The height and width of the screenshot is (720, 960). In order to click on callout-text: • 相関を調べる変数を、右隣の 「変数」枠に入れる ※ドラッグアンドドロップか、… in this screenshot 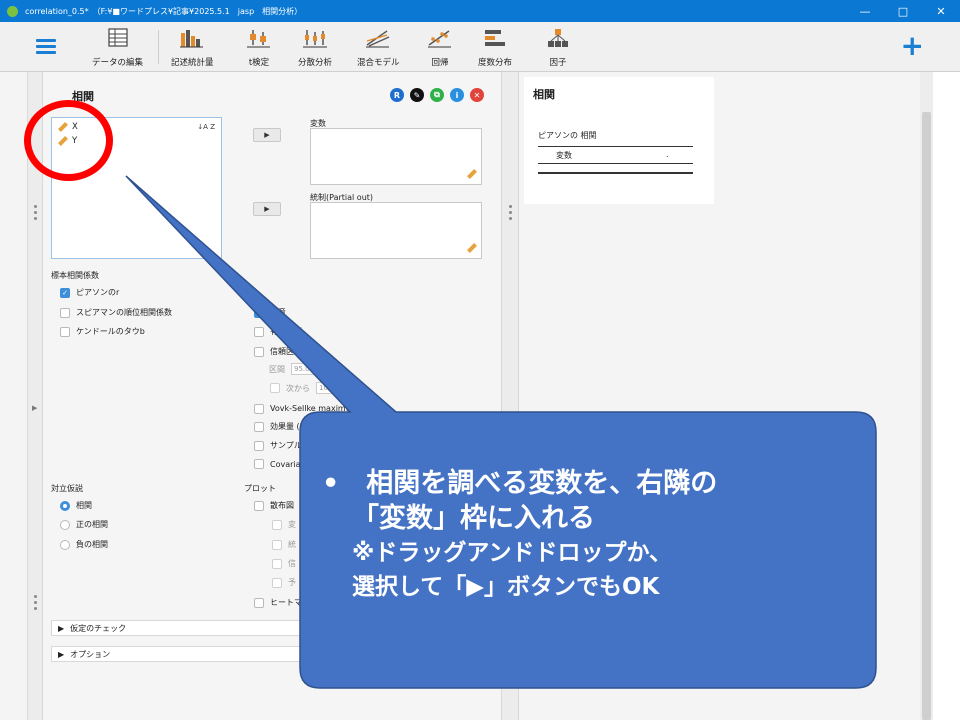, I will do `click(520, 534)`.